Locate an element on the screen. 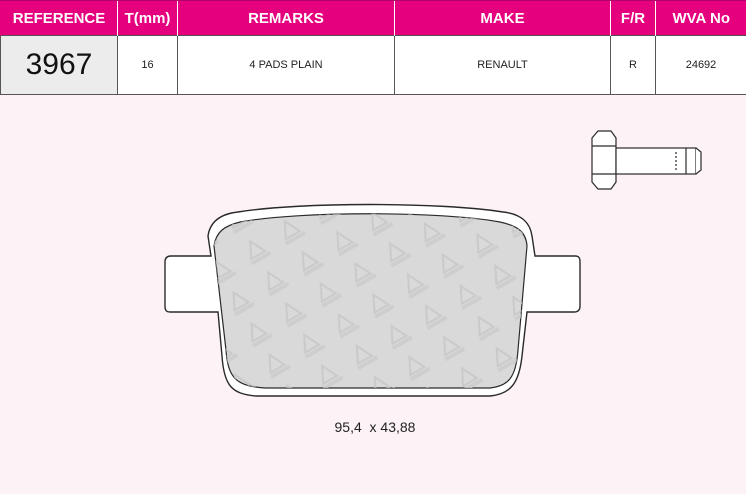 The height and width of the screenshot is (494, 746). header-make: MAKE is located at coordinates (502, 18).